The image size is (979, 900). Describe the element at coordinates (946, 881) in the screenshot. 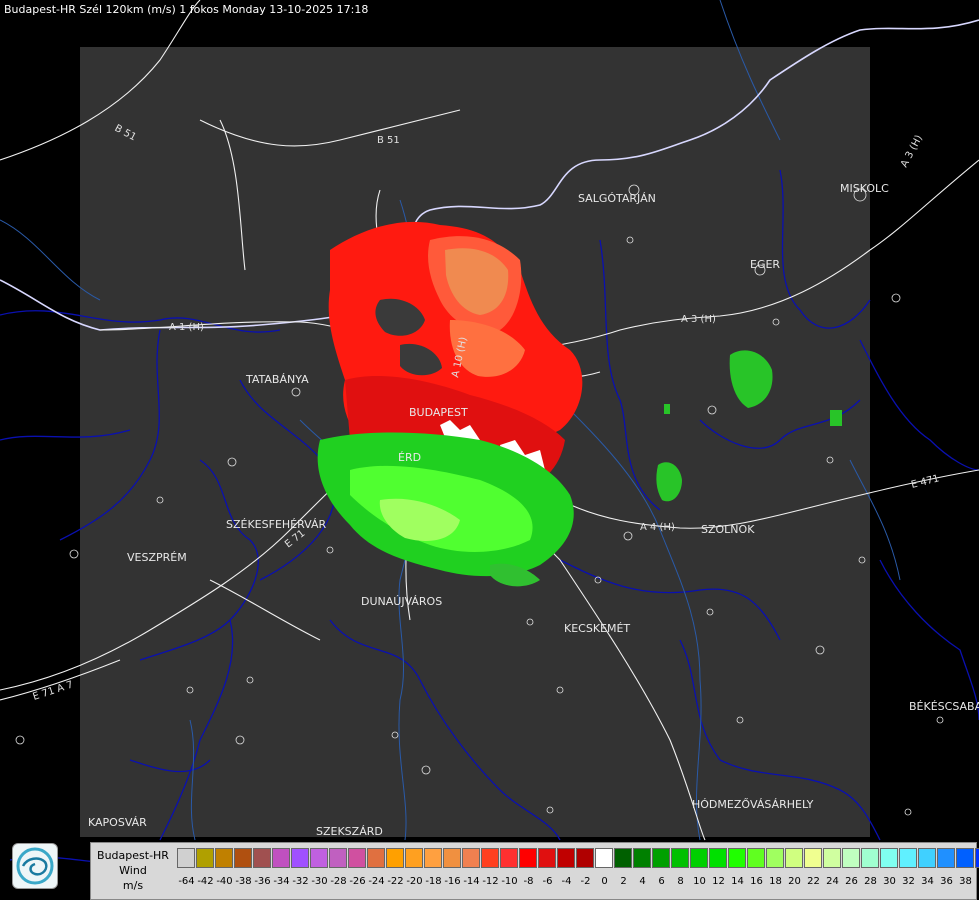

I see `legend-tick-label: 36` at that location.